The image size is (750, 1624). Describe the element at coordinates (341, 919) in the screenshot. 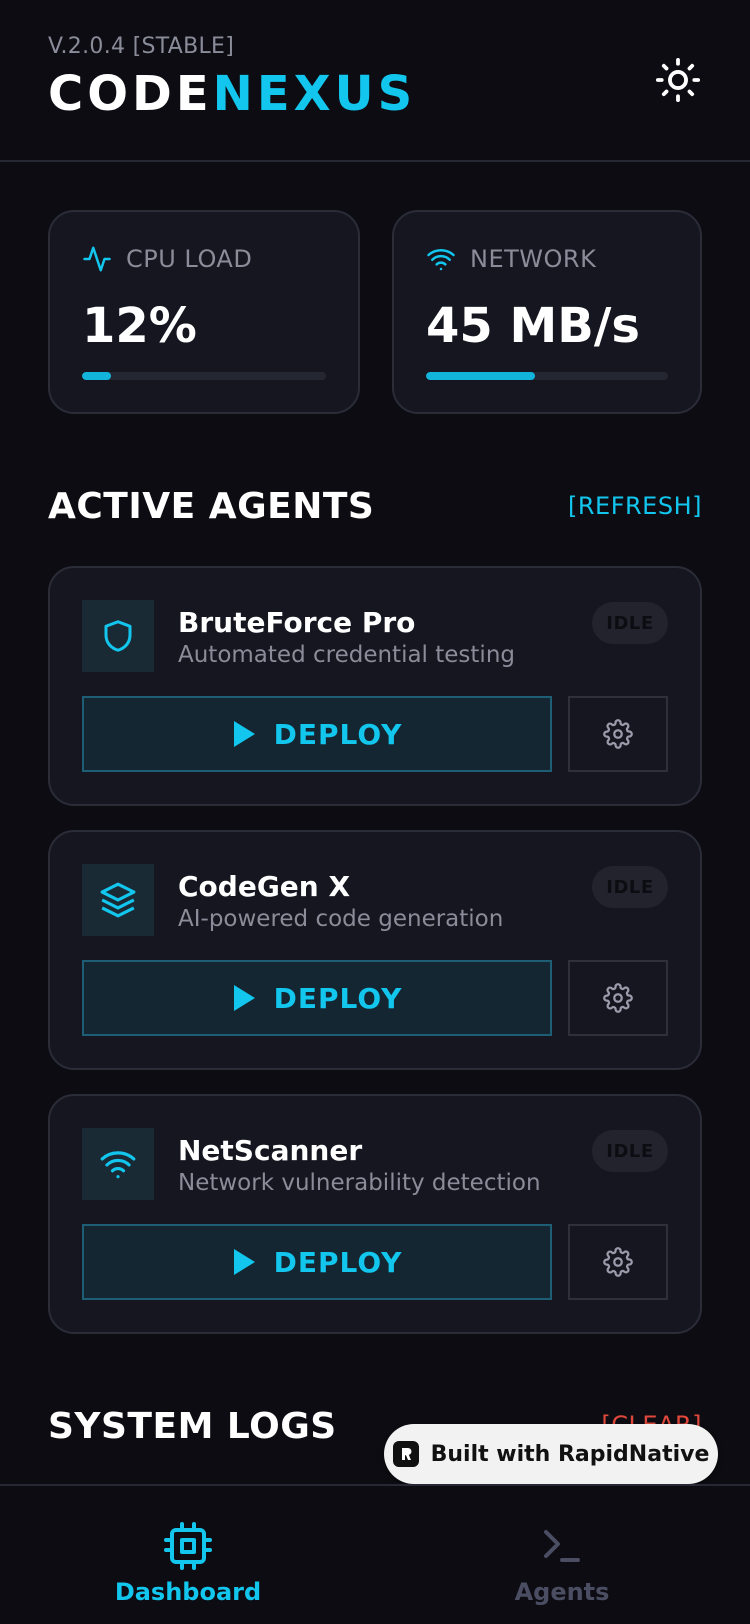

I see `agent-description: AI-powered code generation` at that location.